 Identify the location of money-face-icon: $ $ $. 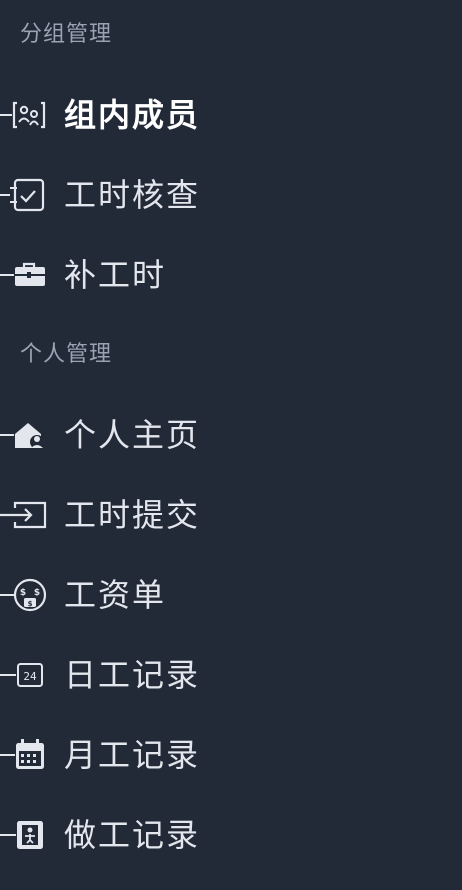
(24, 595).